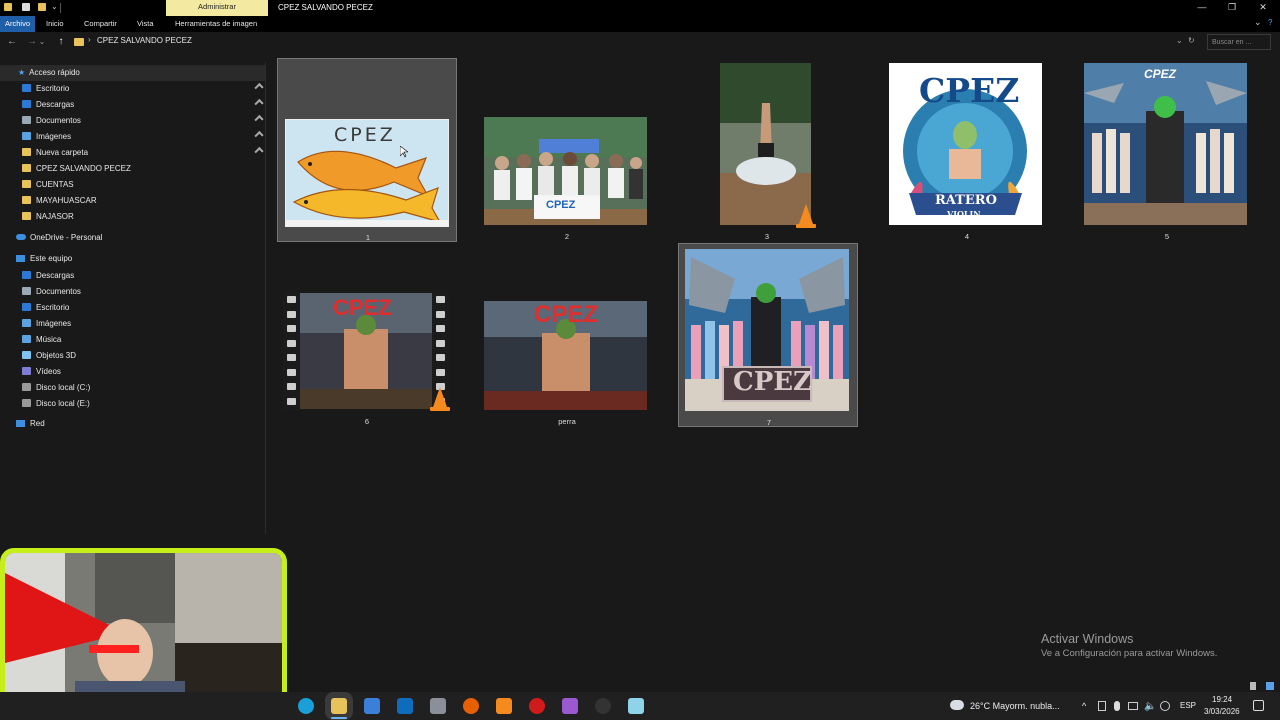 The width and height of the screenshot is (1280, 720). I want to click on show-hidden-icons-button: ^, so click(1084, 706).